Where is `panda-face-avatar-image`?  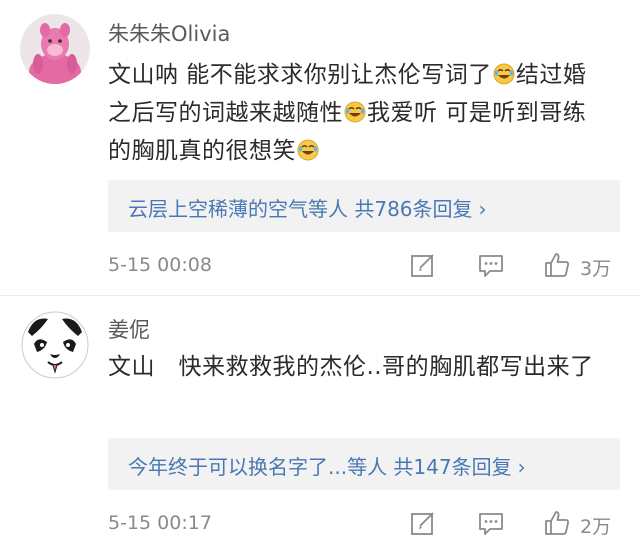 panda-face-avatar-image is located at coordinates (55, 345).